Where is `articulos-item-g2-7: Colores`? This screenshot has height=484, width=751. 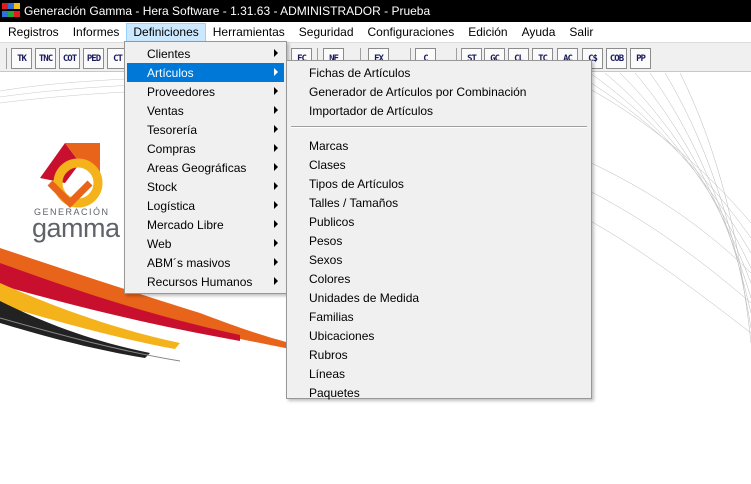
articulos-item-g2-7: Colores is located at coordinates (439, 278).